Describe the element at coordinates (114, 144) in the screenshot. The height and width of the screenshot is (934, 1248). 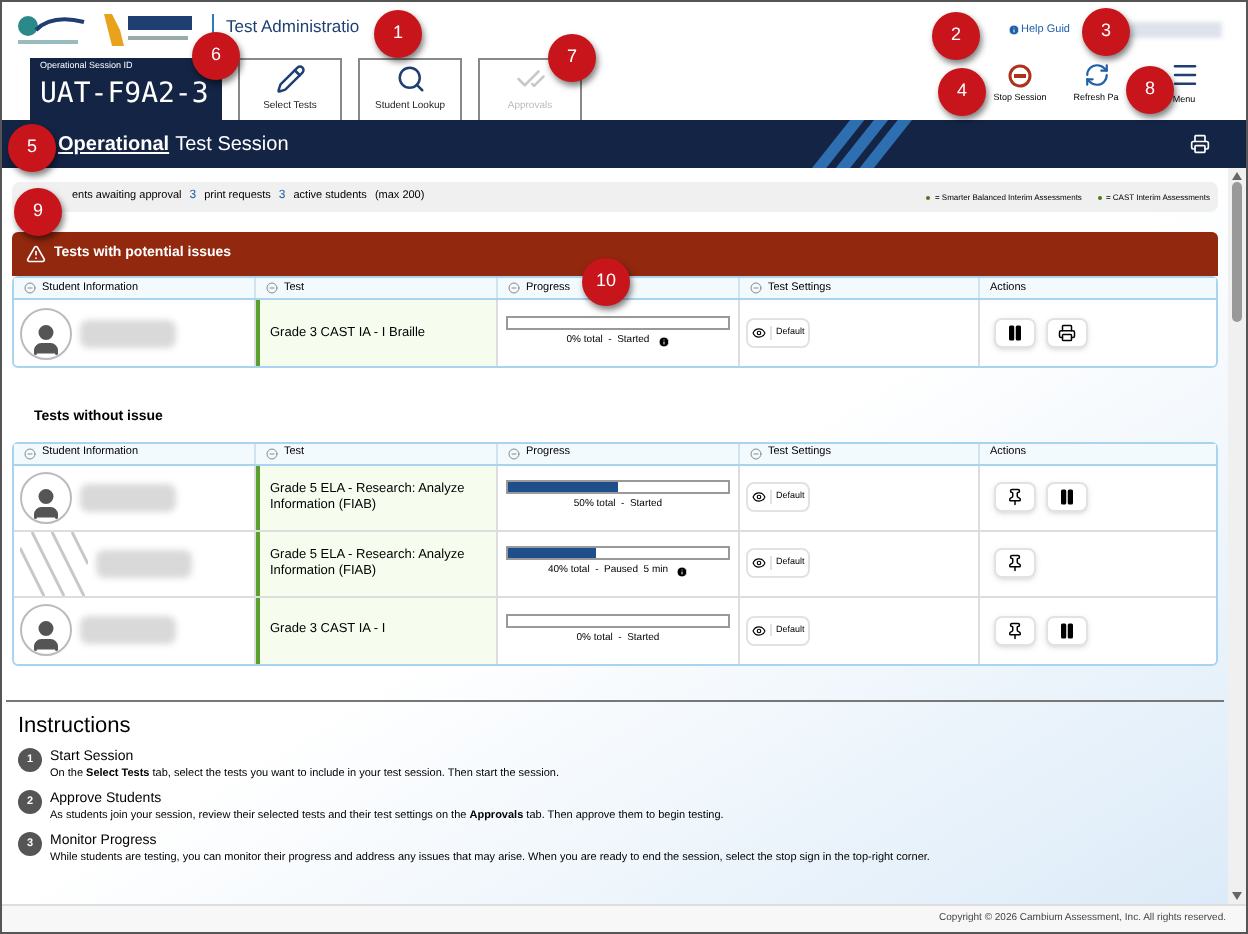
I see `session-type-link: Operational` at that location.